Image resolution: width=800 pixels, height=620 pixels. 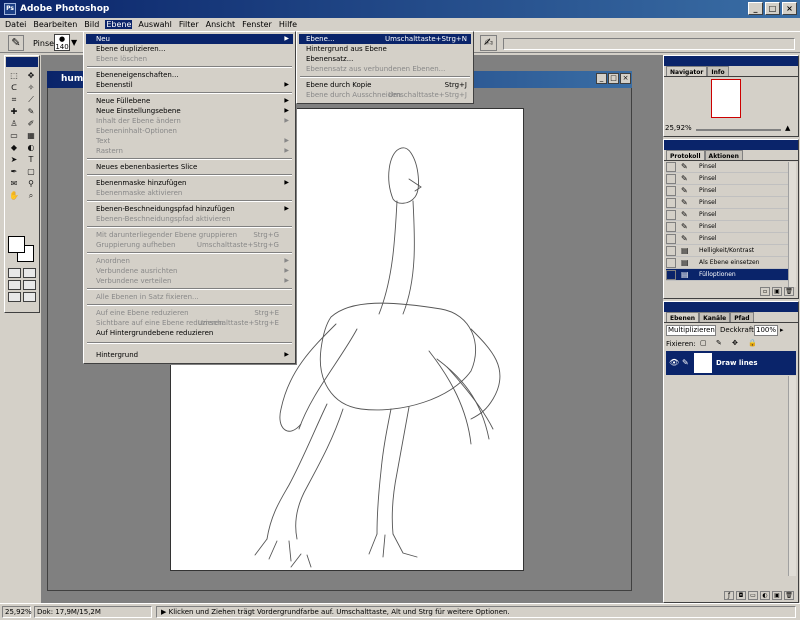 I want to click on hand-tool-icon: ✋, so click(x=14, y=195).